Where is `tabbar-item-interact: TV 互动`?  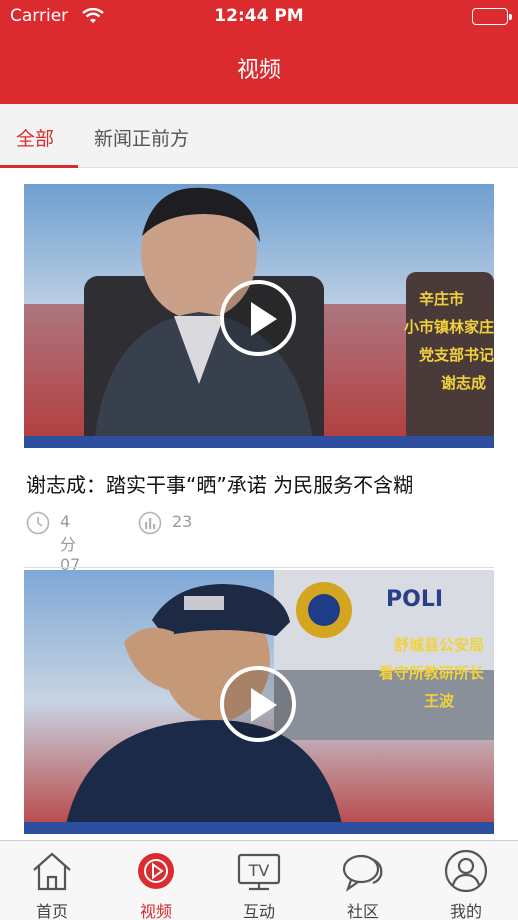
tabbar-item-interact: TV 互动 is located at coordinates (259, 880).